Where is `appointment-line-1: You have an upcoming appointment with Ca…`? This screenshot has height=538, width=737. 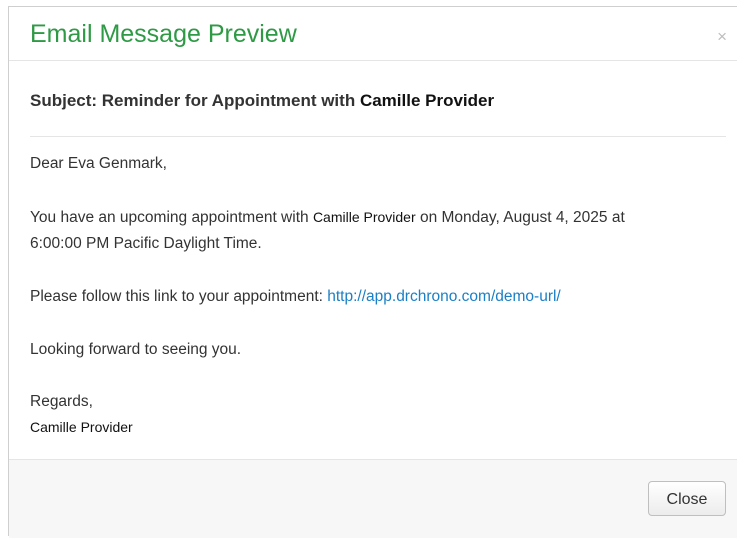 appointment-line-1: You have an upcoming appointment with Ca… is located at coordinates (327, 217).